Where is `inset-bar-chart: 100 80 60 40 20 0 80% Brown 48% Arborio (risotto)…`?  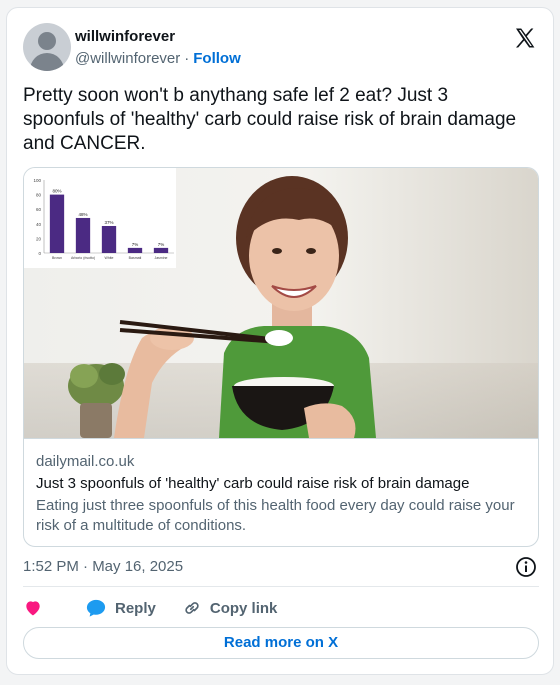
inset-bar-chart: 100 80 60 40 20 0 80% Brown 48% Arborio (risotto)… is located at coordinates (103, 219).